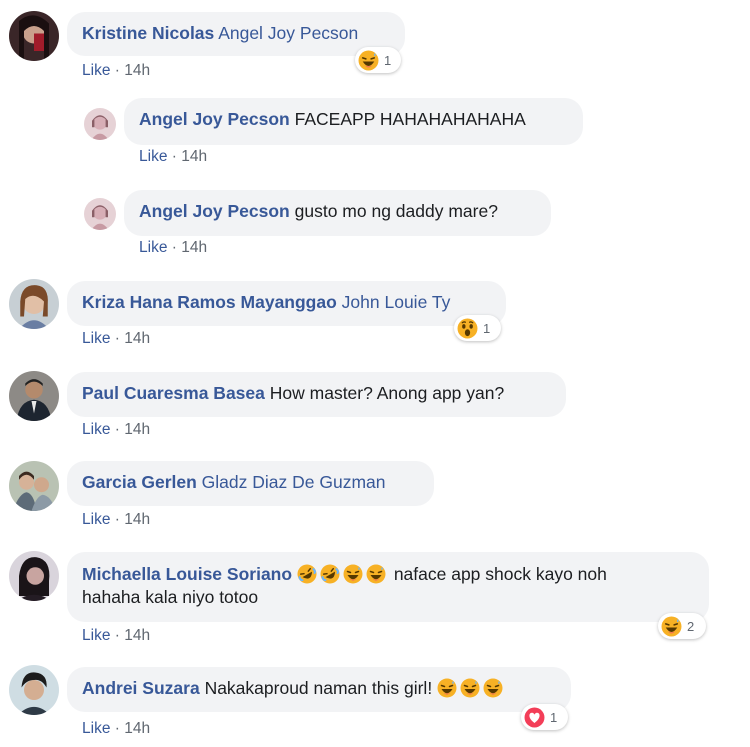 The width and height of the screenshot is (750, 747). What do you see at coordinates (500, 574) in the screenshot?
I see `comment-text: naface app shock kayo noh` at bounding box center [500, 574].